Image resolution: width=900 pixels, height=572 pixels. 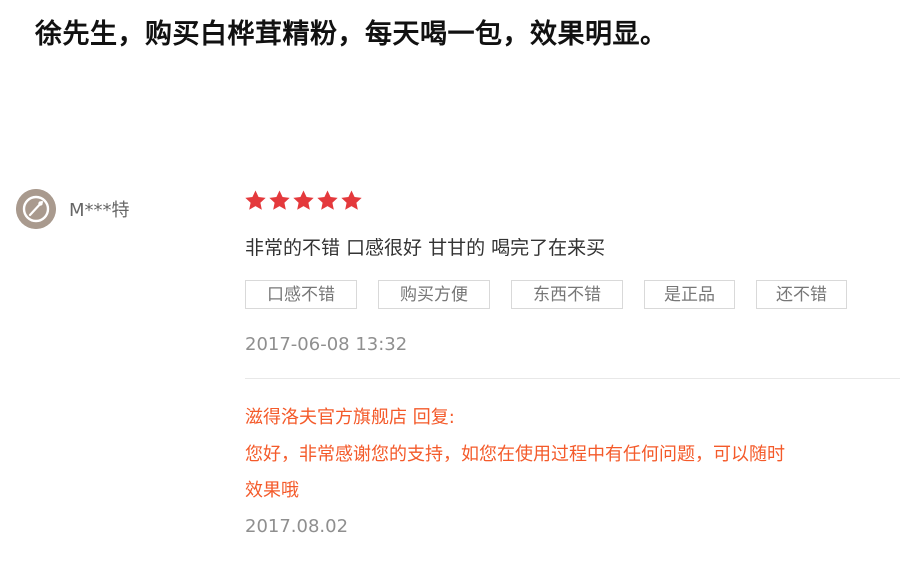 What do you see at coordinates (425, 248) in the screenshot?
I see `review-content: 非常的不错 口感很好 甘甘的 喝完了在来买` at bounding box center [425, 248].